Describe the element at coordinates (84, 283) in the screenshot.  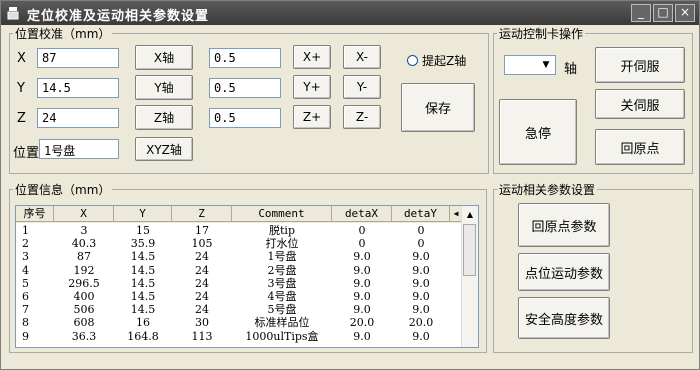
I see `table-cell: 296.5` at that location.